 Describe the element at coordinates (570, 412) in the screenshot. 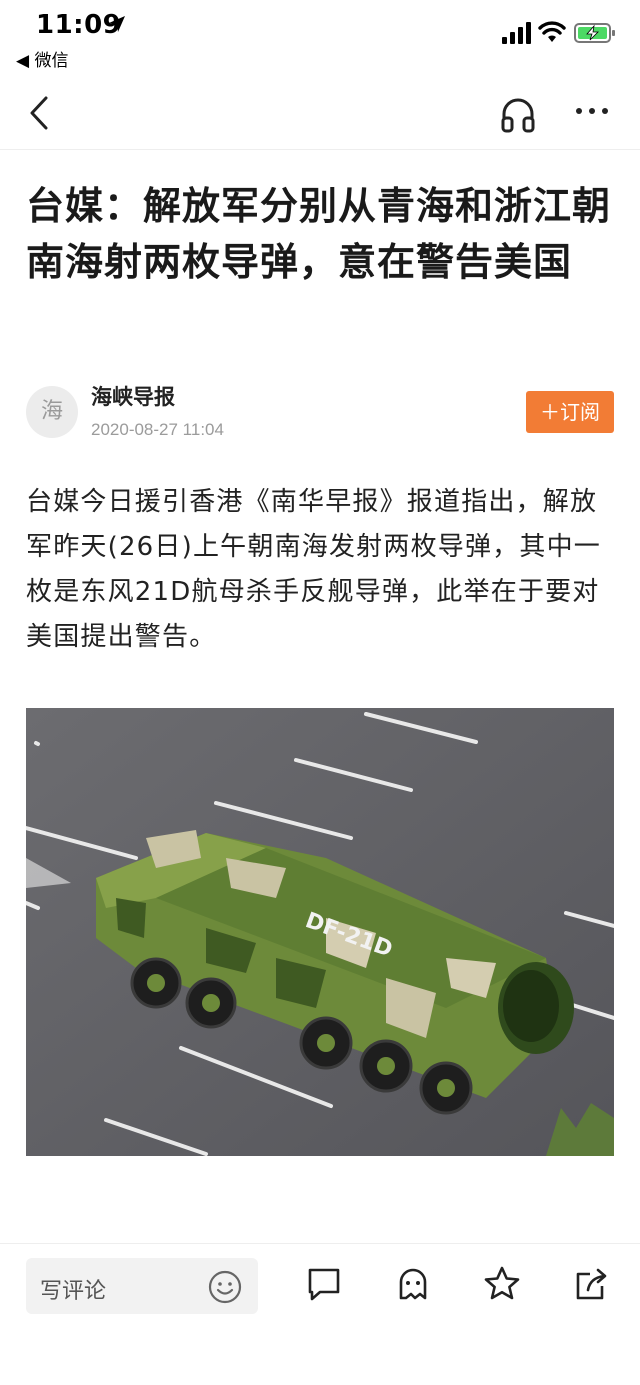

I see `subscribe-button: ＋订阅` at that location.